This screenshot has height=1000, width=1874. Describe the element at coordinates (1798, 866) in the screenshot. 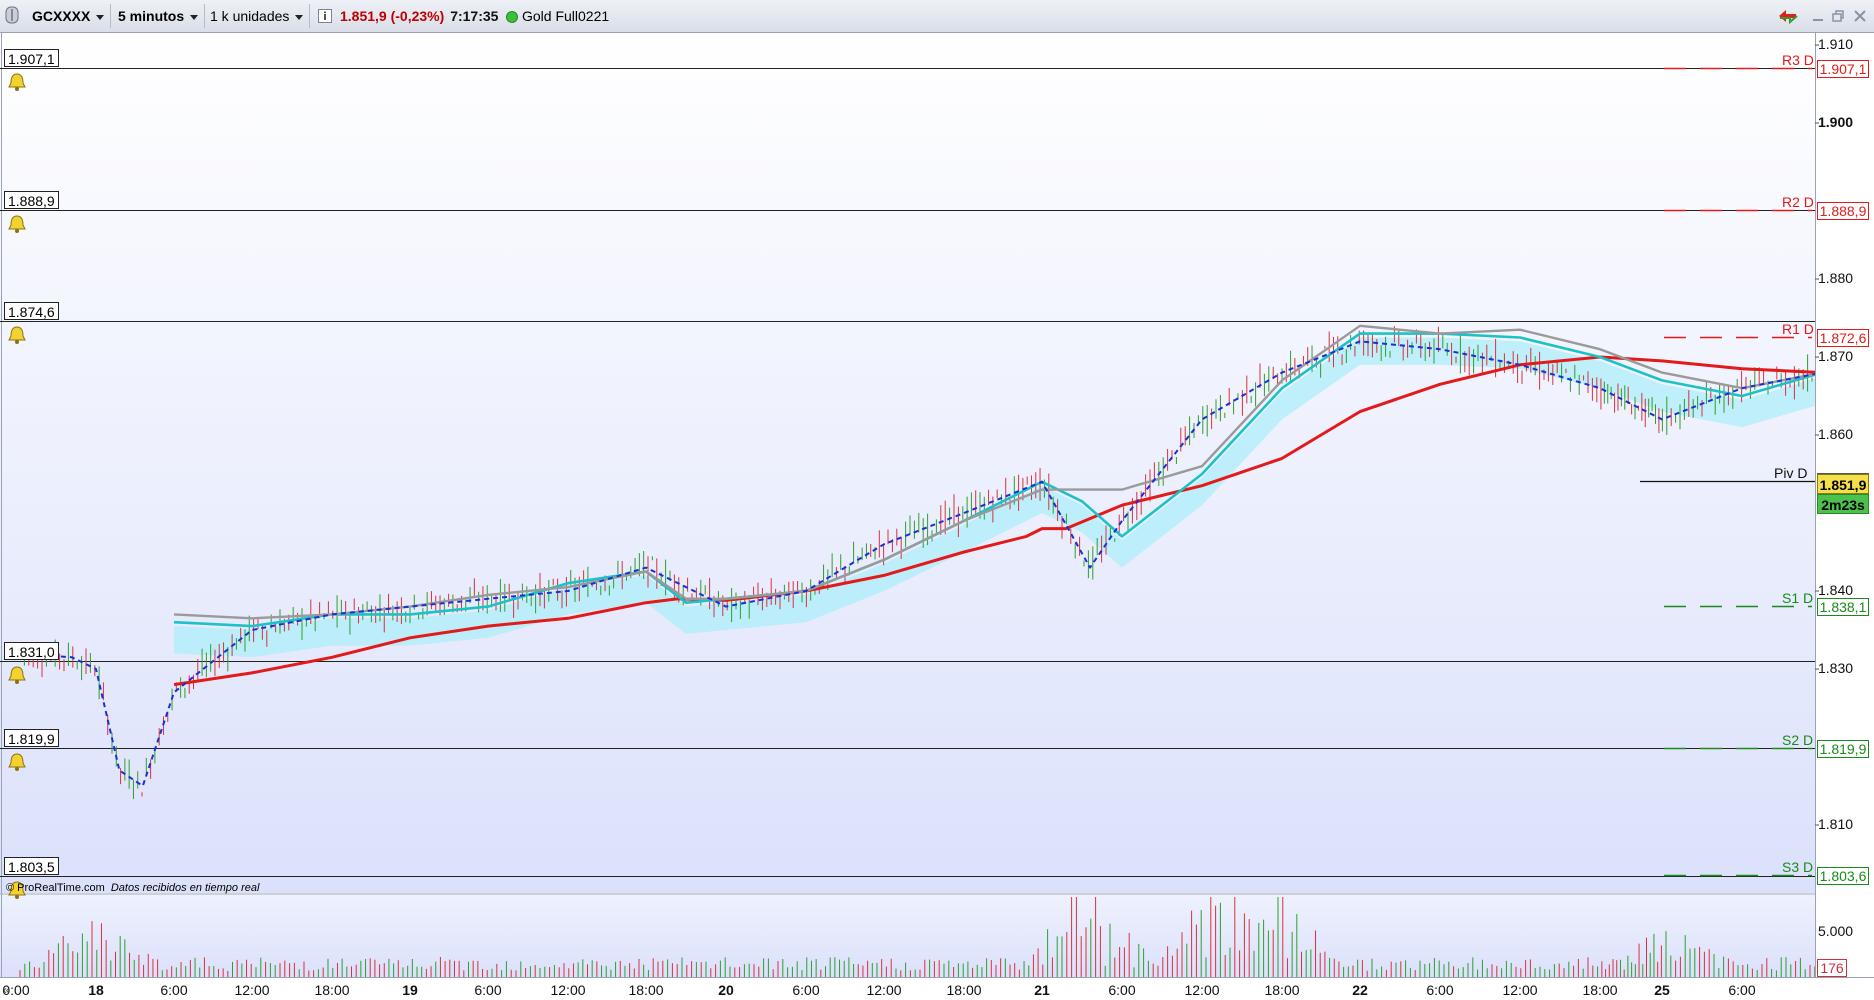

I see `pivot-name-label: S3 D` at that location.